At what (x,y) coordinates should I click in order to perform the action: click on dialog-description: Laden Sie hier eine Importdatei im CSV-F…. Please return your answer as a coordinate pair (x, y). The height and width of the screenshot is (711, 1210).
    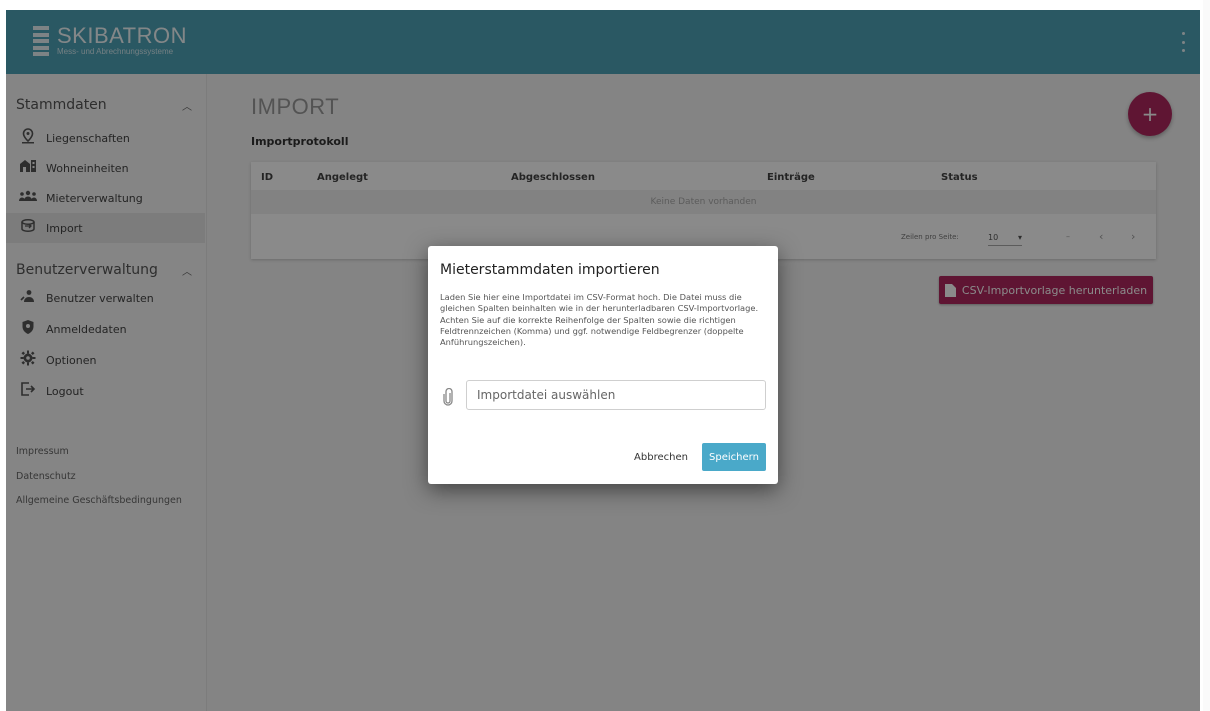
    Looking at the image, I should click on (599, 320).